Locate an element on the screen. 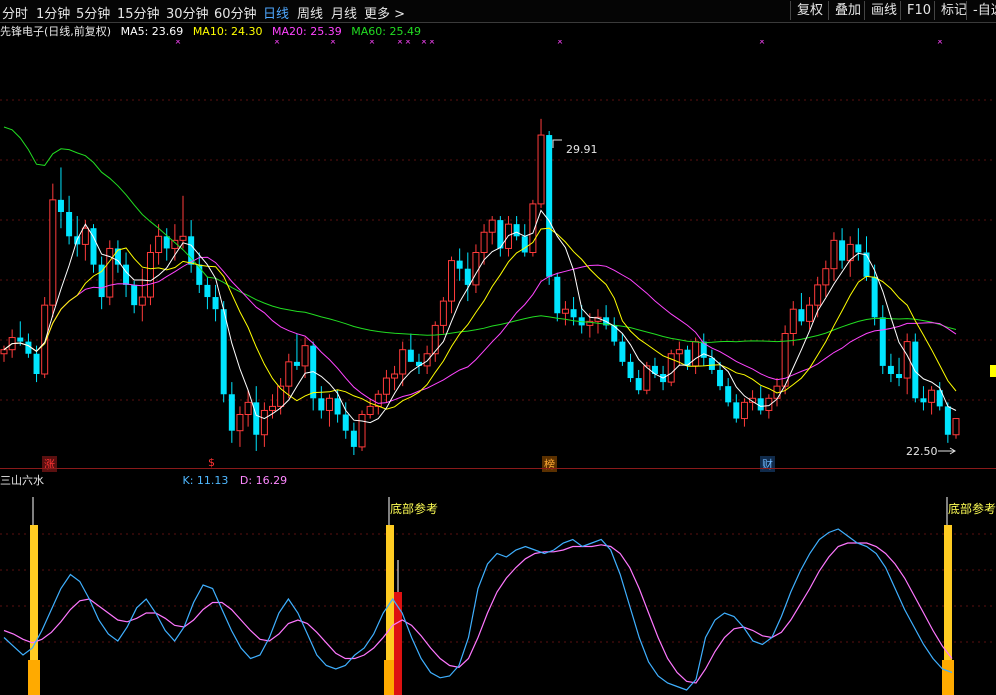 Image resolution: width=996 pixels, height=695 pixels. signal-bar-1-base is located at coordinates (34, 677).